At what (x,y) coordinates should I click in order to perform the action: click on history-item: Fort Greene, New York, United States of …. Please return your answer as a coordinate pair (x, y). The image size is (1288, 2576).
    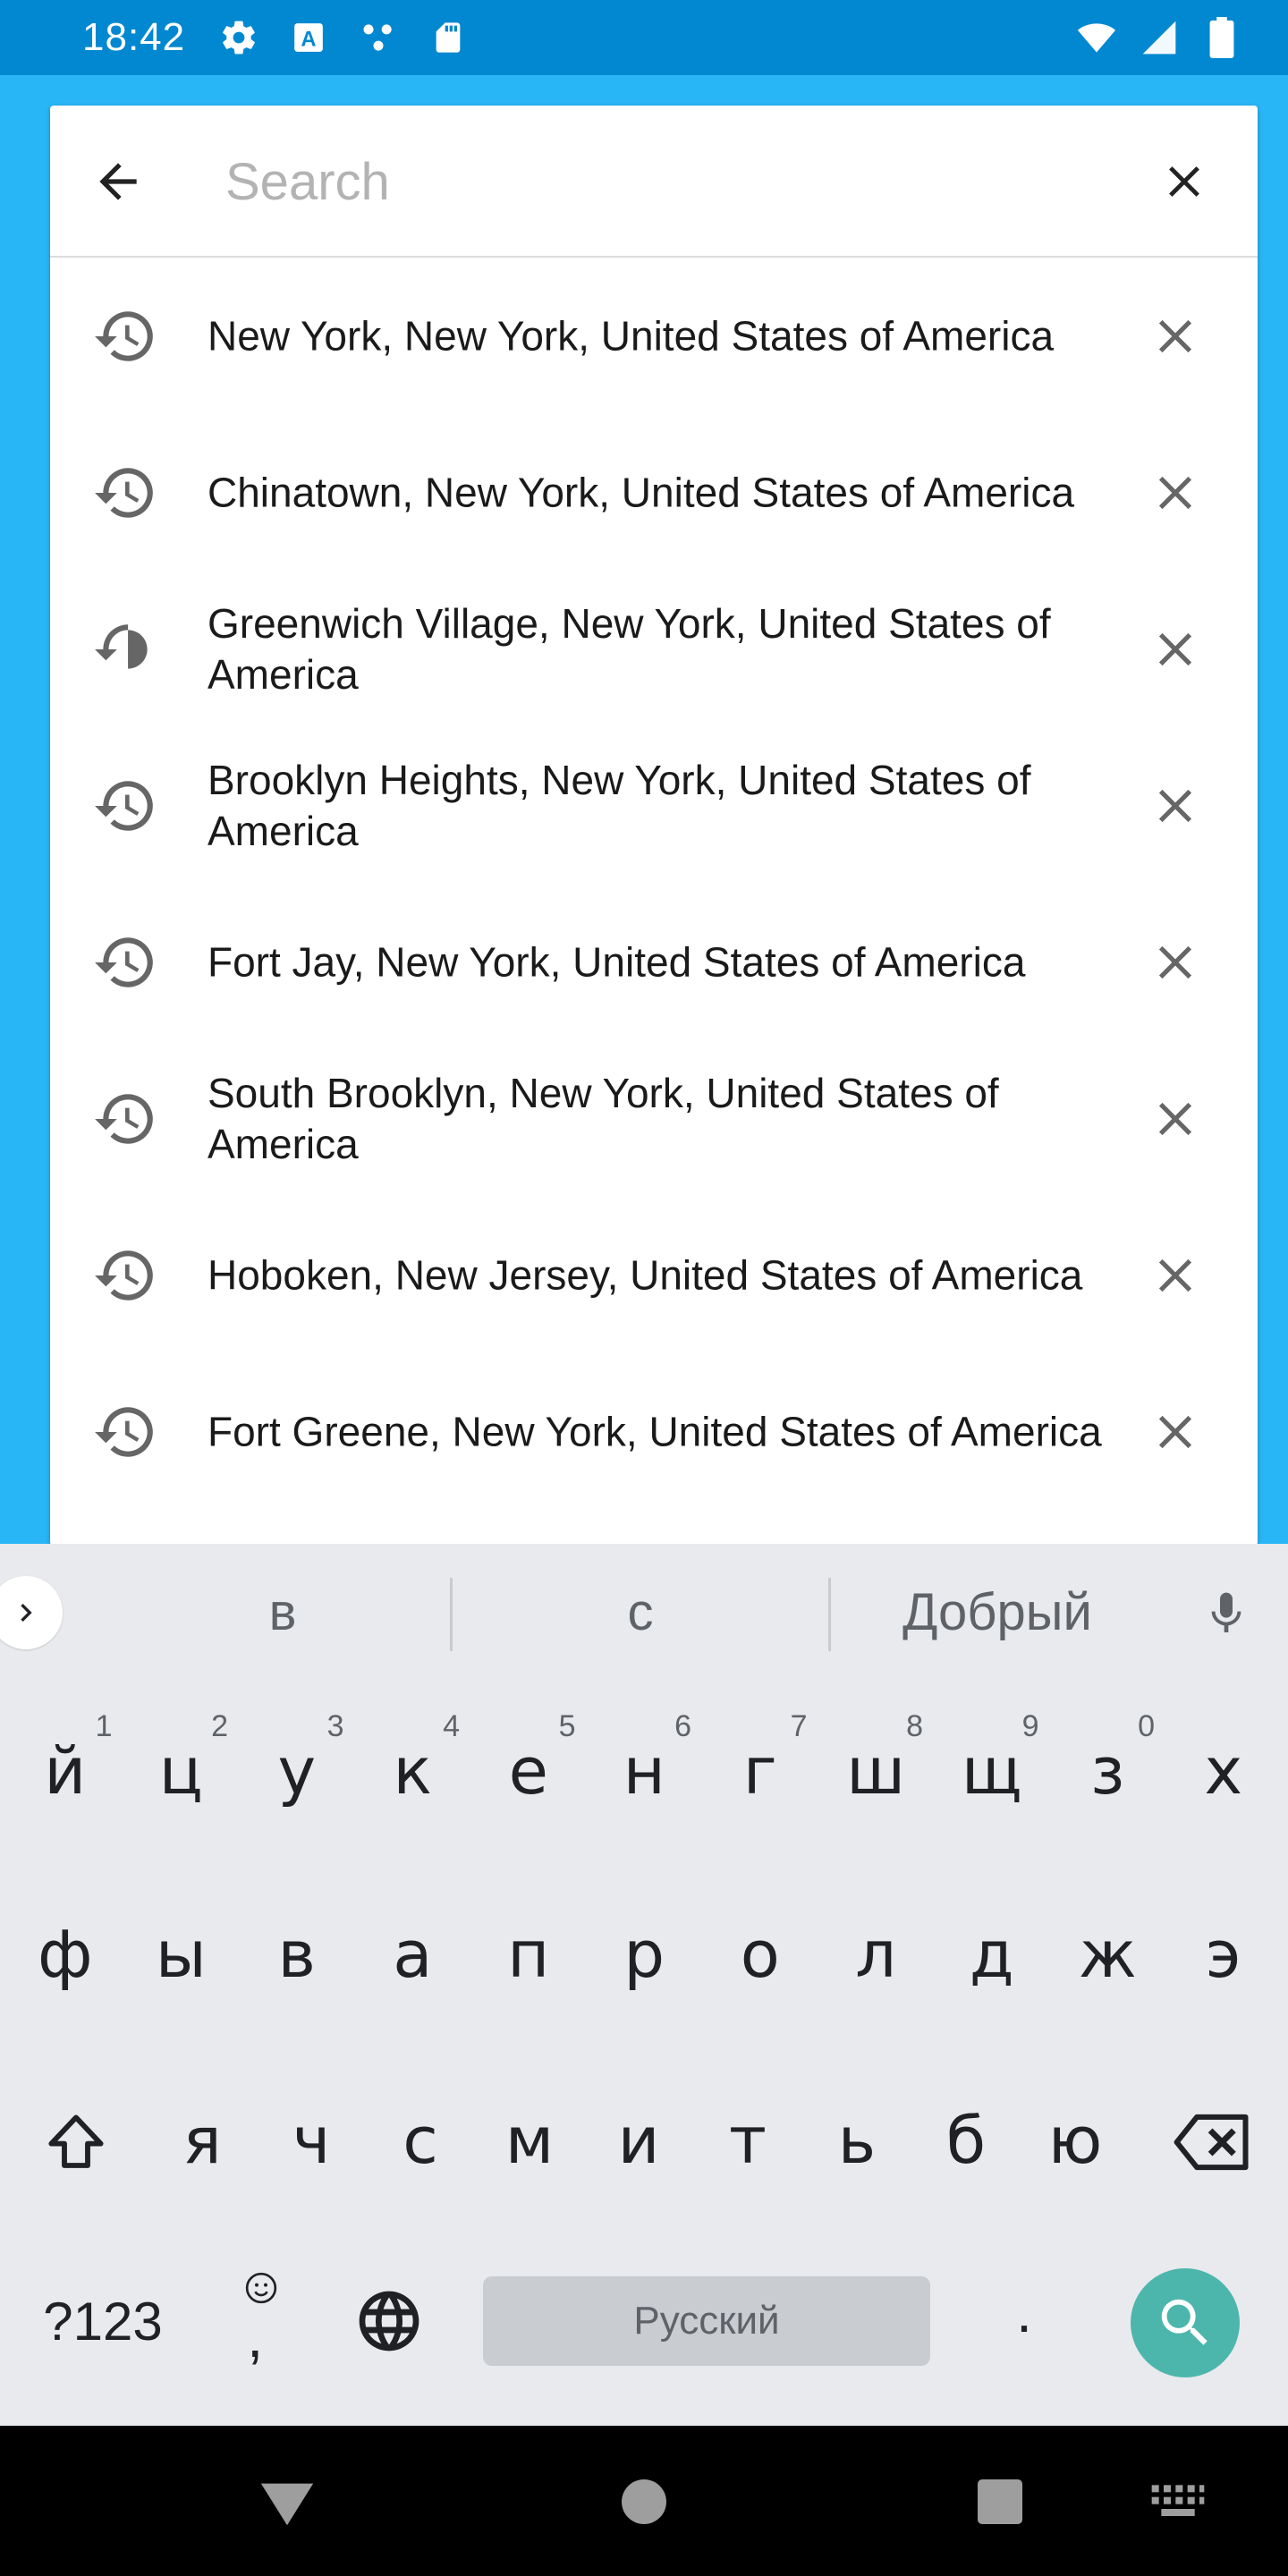
    Looking at the image, I should click on (654, 1431).